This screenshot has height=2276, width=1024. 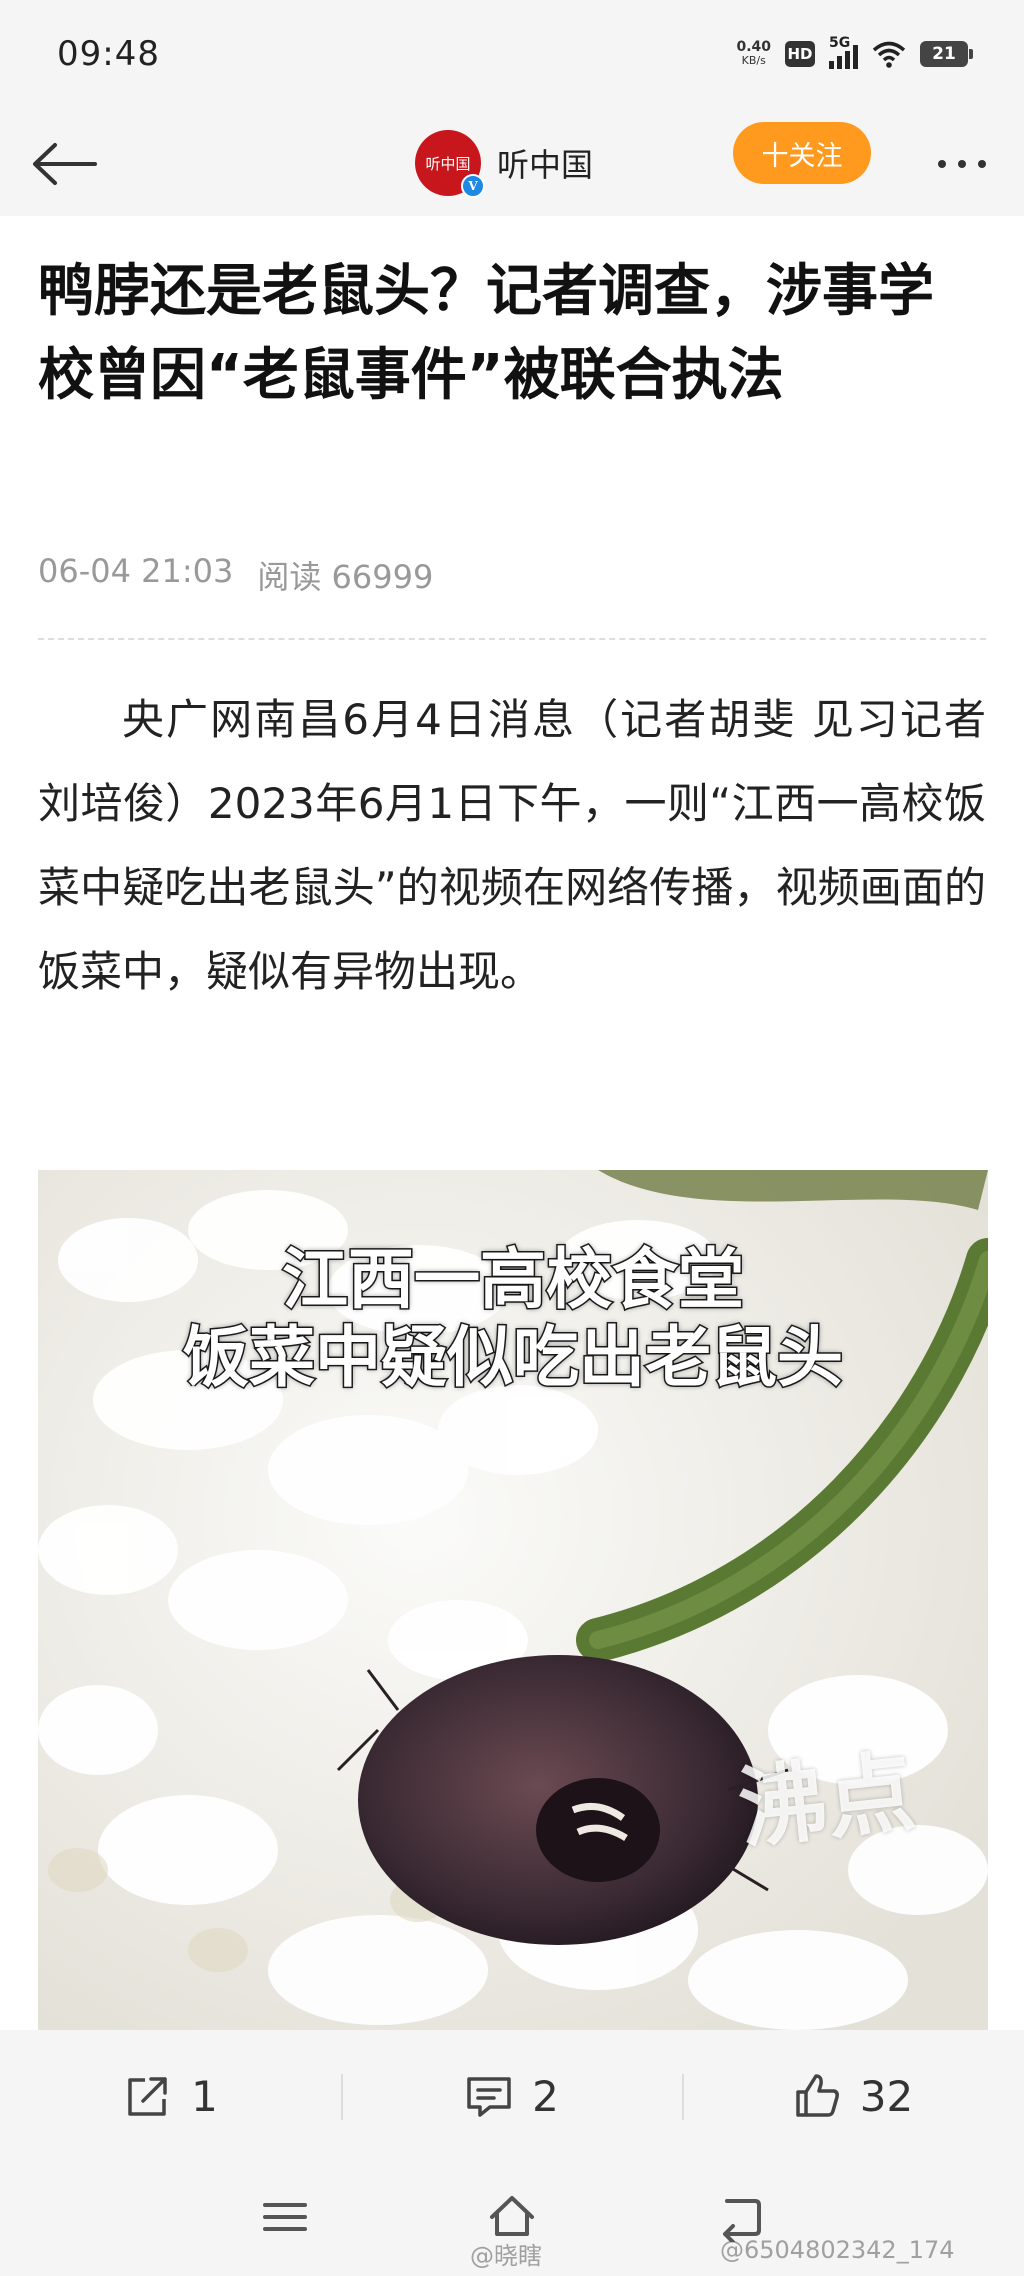 I want to click on thumbs-up-icon, so click(x=817, y=2095).